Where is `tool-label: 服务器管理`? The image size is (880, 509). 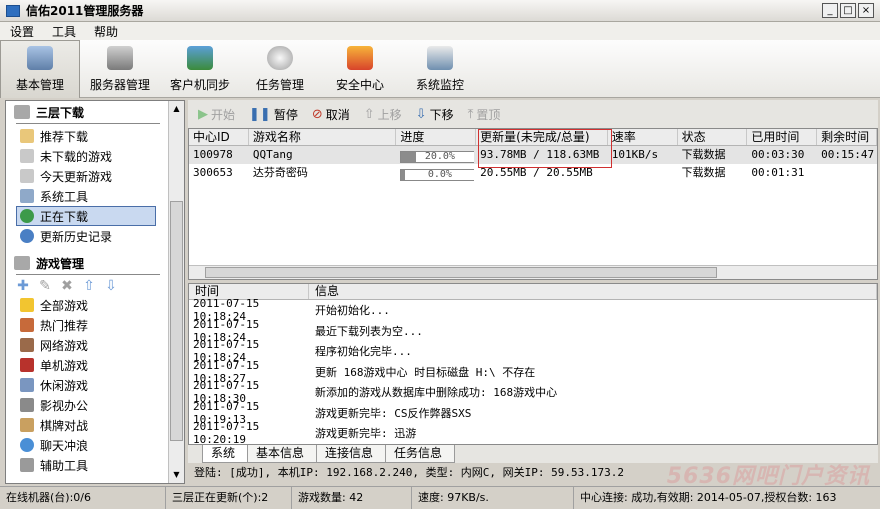 tool-label: 服务器管理 is located at coordinates (119, 85).